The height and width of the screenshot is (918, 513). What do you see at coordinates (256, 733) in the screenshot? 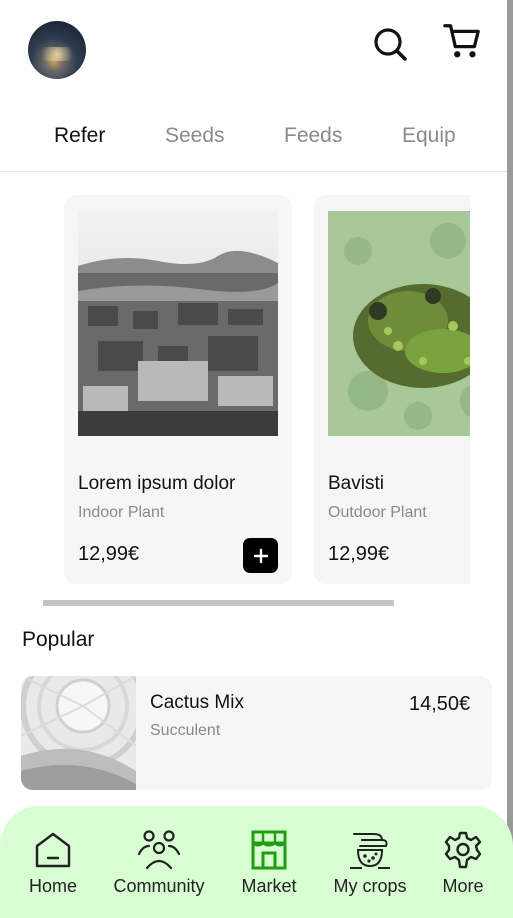
I see `popular-item: Cactus Mix Succulent 14,50€` at bounding box center [256, 733].